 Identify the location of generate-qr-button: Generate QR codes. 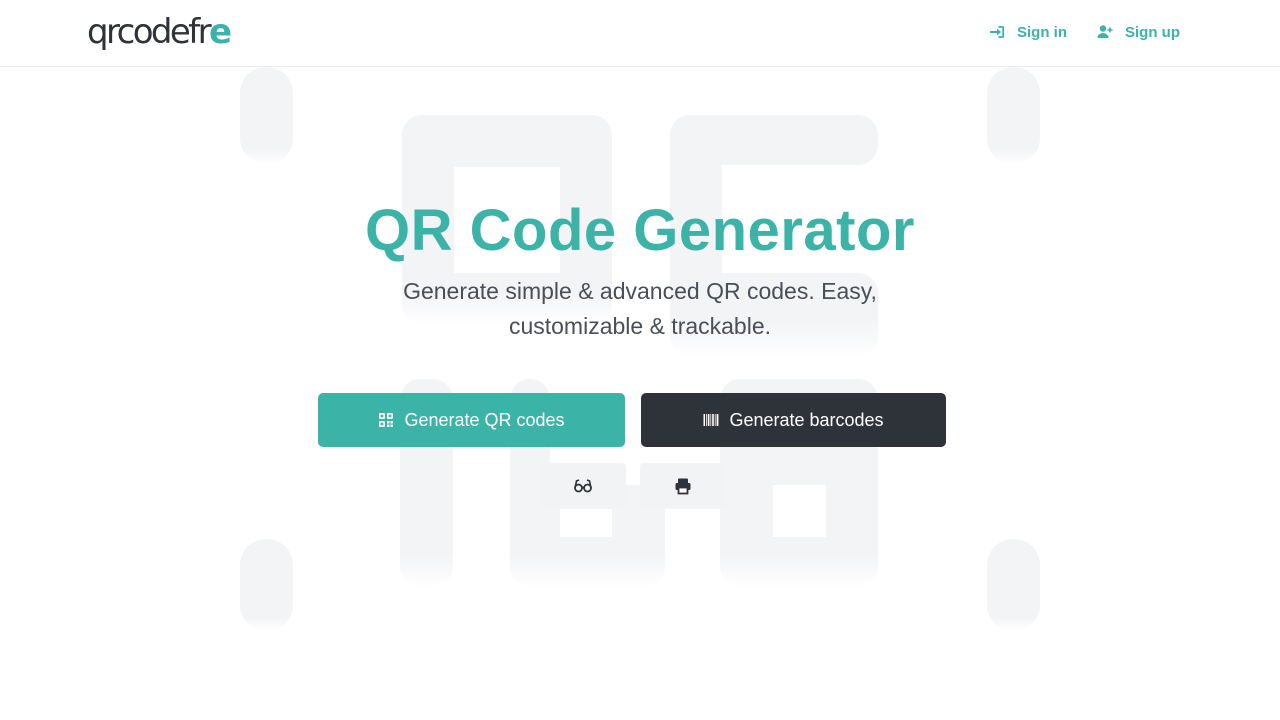
(471, 420).